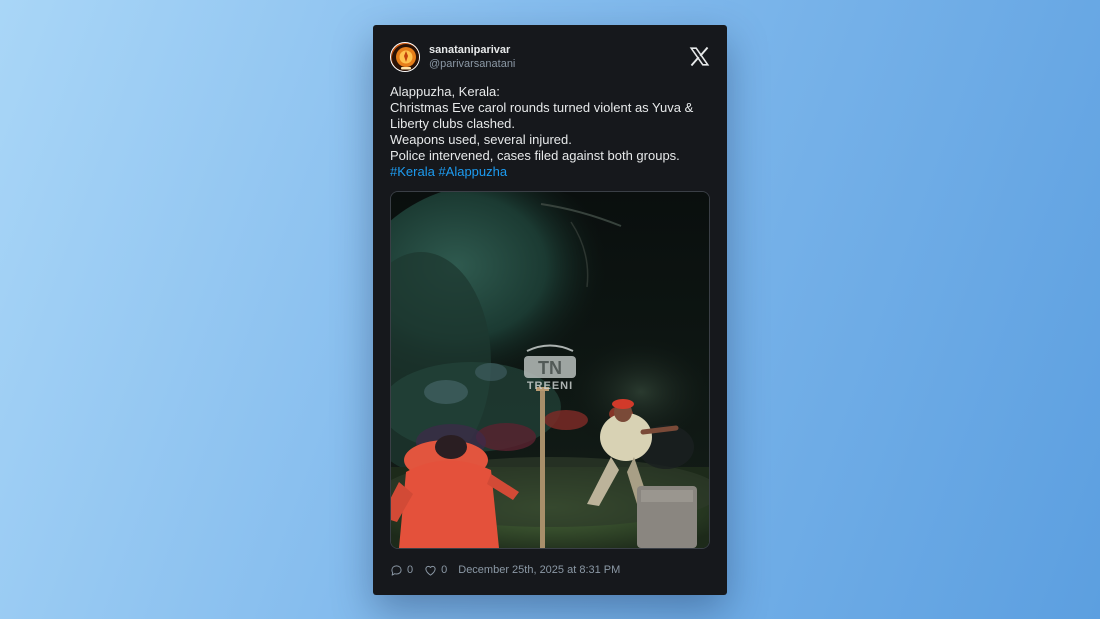 The image size is (1100, 619). I want to click on video-watermark-logo: TN, so click(550, 368).